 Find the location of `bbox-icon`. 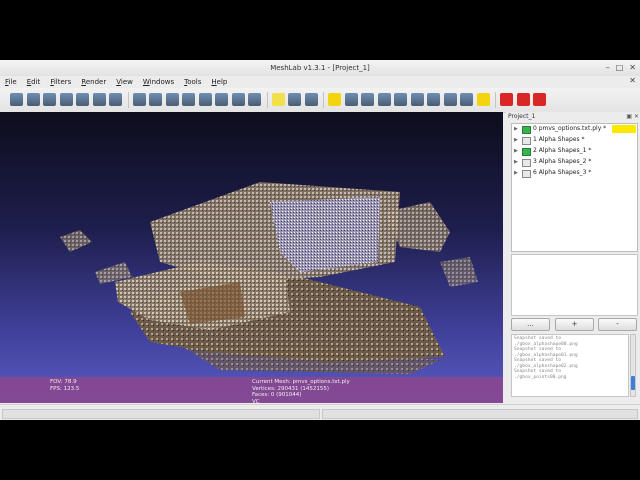

bbox-icon is located at coordinates (139, 99).